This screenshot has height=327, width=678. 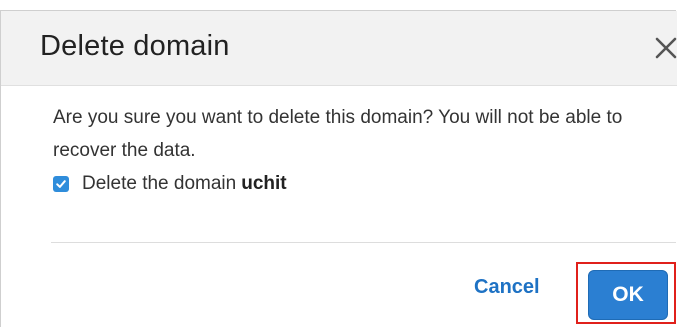 I want to click on domain-name: uchit, so click(x=263, y=184).